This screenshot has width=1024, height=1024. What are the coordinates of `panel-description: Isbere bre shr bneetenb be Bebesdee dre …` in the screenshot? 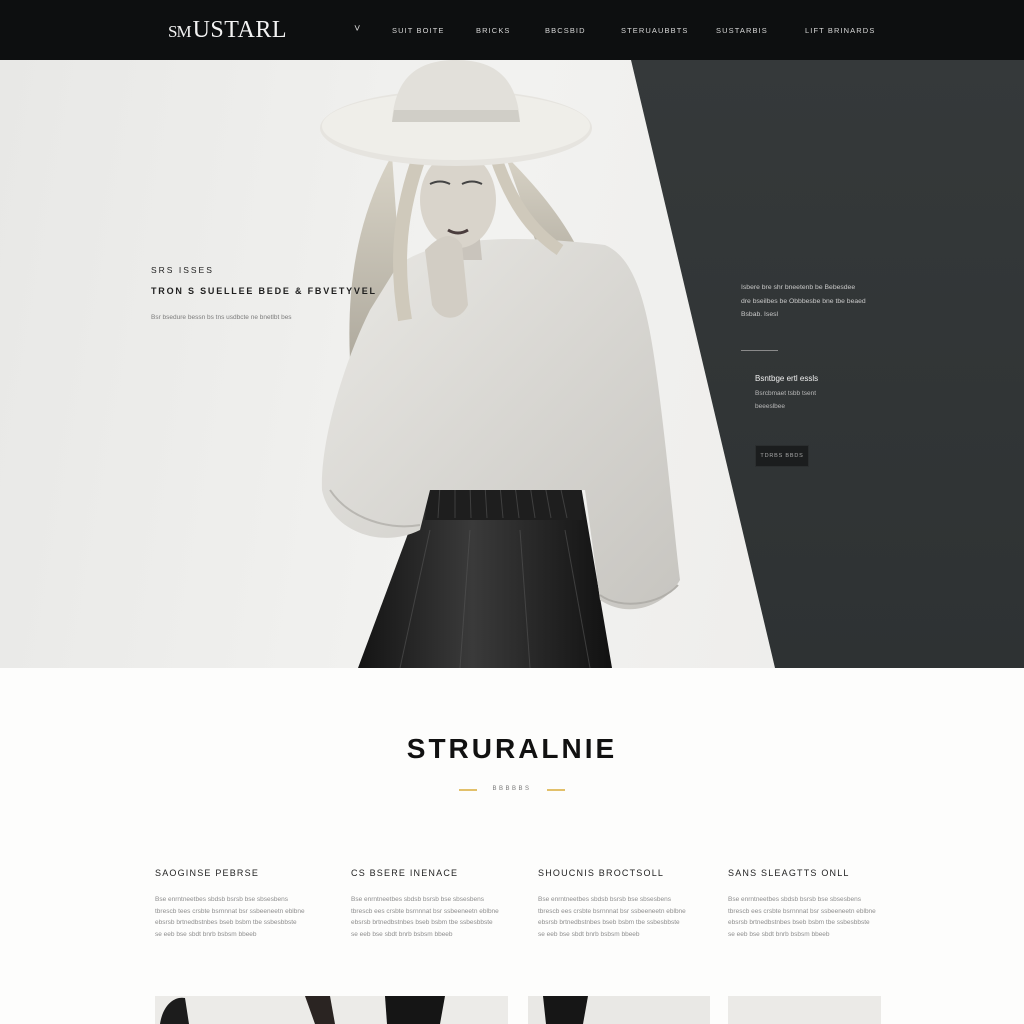 It's located at (803, 301).